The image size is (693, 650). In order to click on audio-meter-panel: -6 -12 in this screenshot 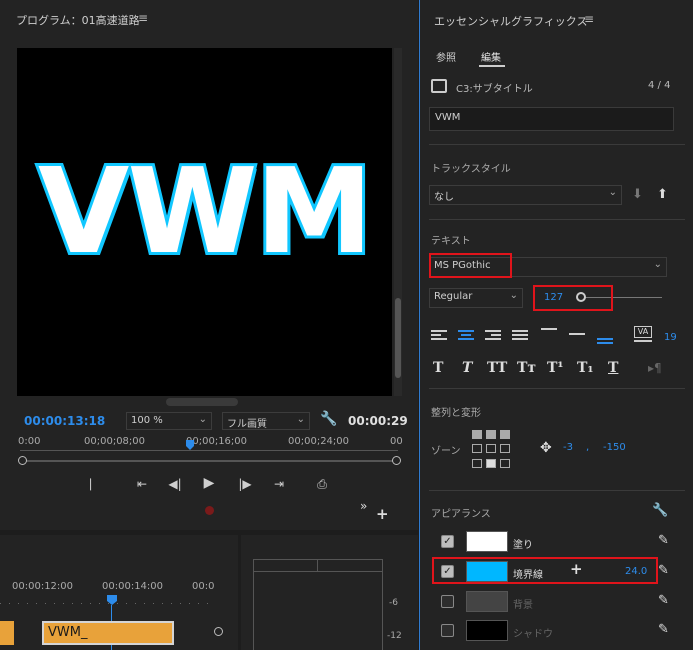, I will do `click(329, 592)`.